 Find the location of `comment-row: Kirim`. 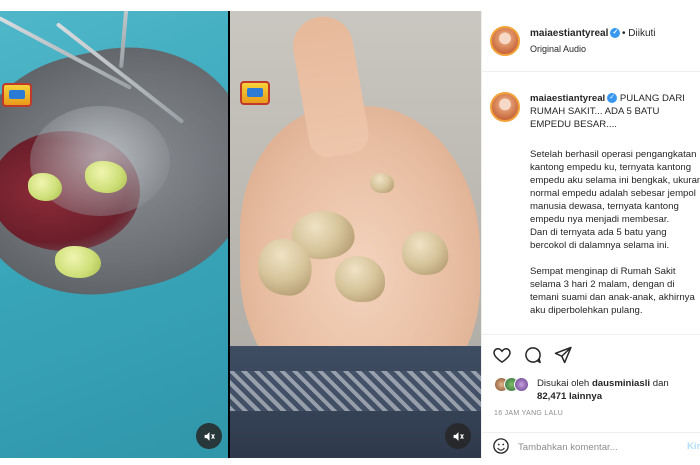

comment-row: Kirim is located at coordinates (591, 445).